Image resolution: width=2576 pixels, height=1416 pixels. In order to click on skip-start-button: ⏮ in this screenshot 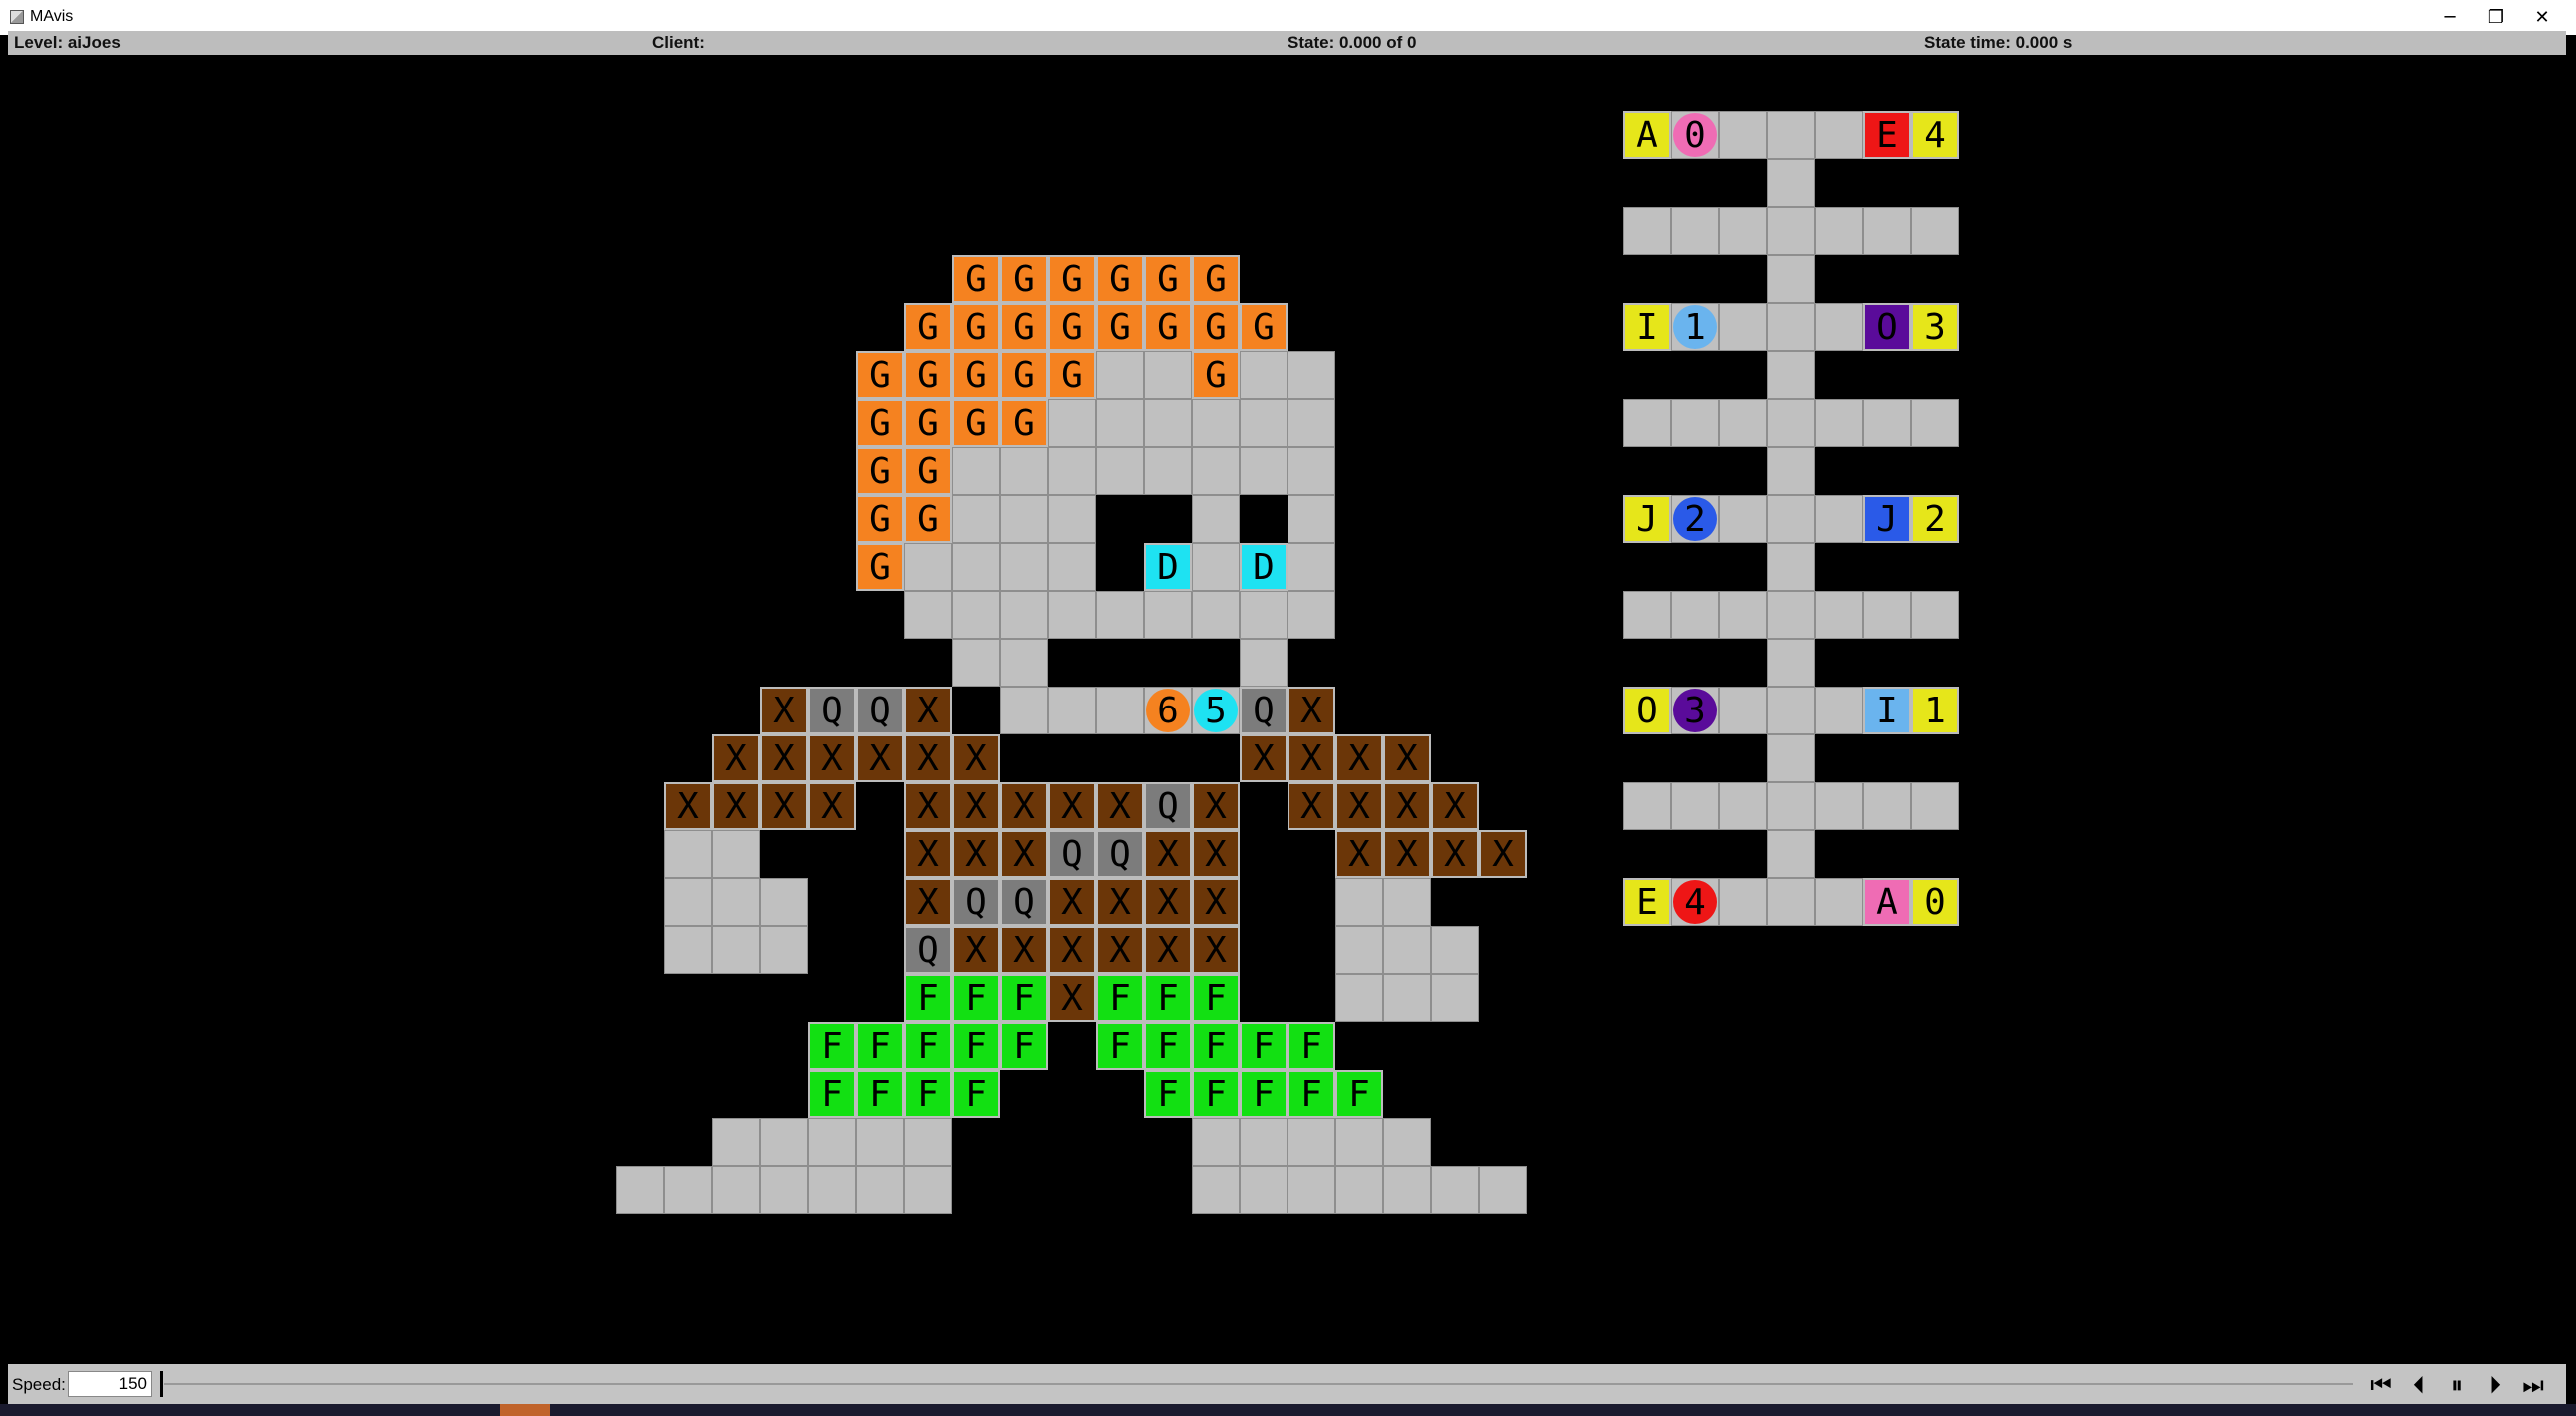, I will do `click(2381, 1385)`.